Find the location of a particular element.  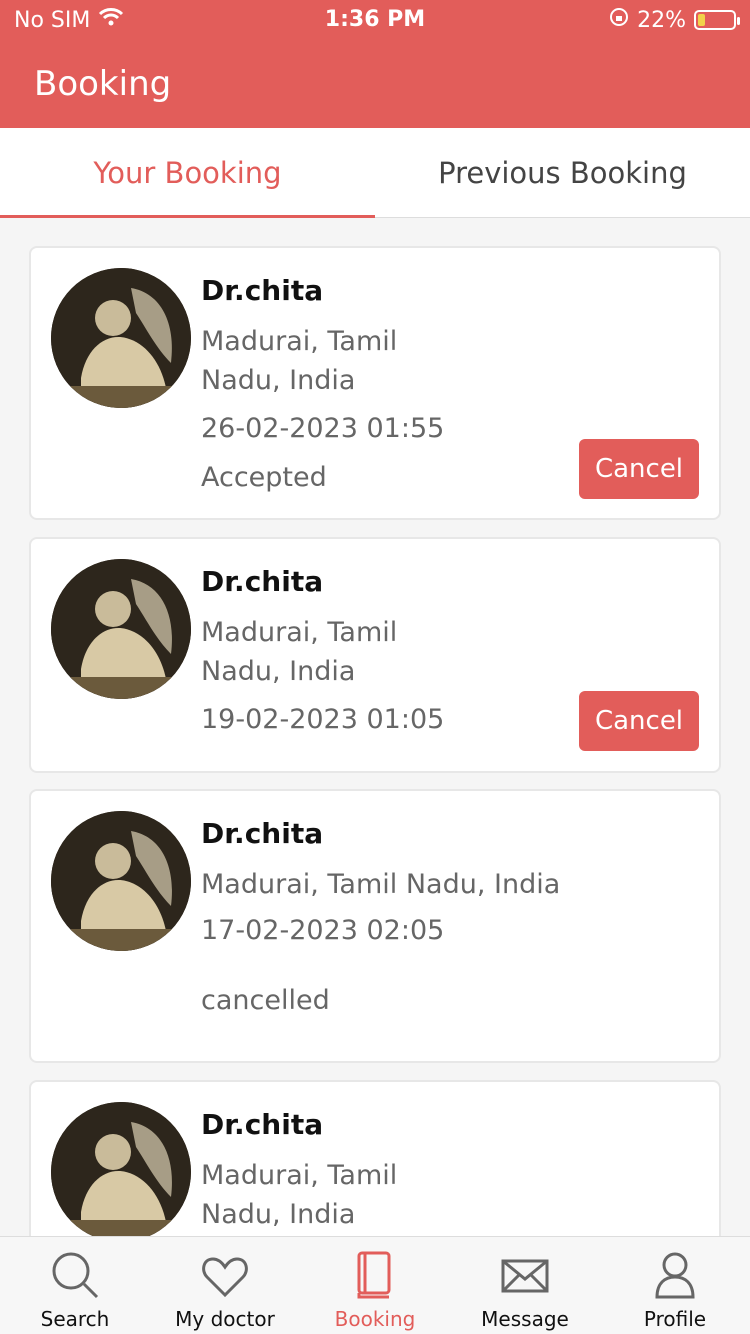

nav-label: Search is located at coordinates (75, 1319).